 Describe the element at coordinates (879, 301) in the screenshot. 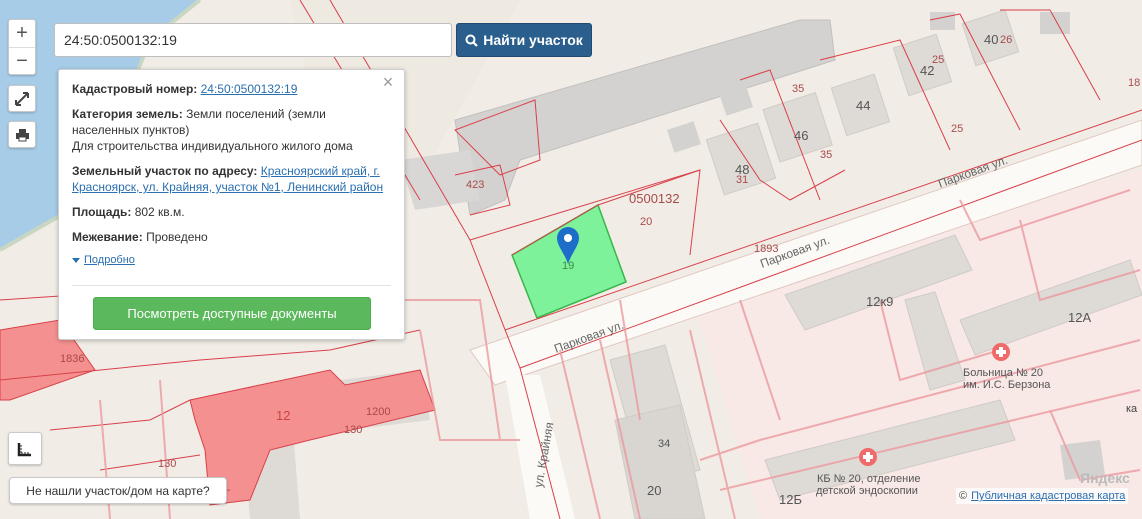

I see `label-12k9: 12к9` at that location.